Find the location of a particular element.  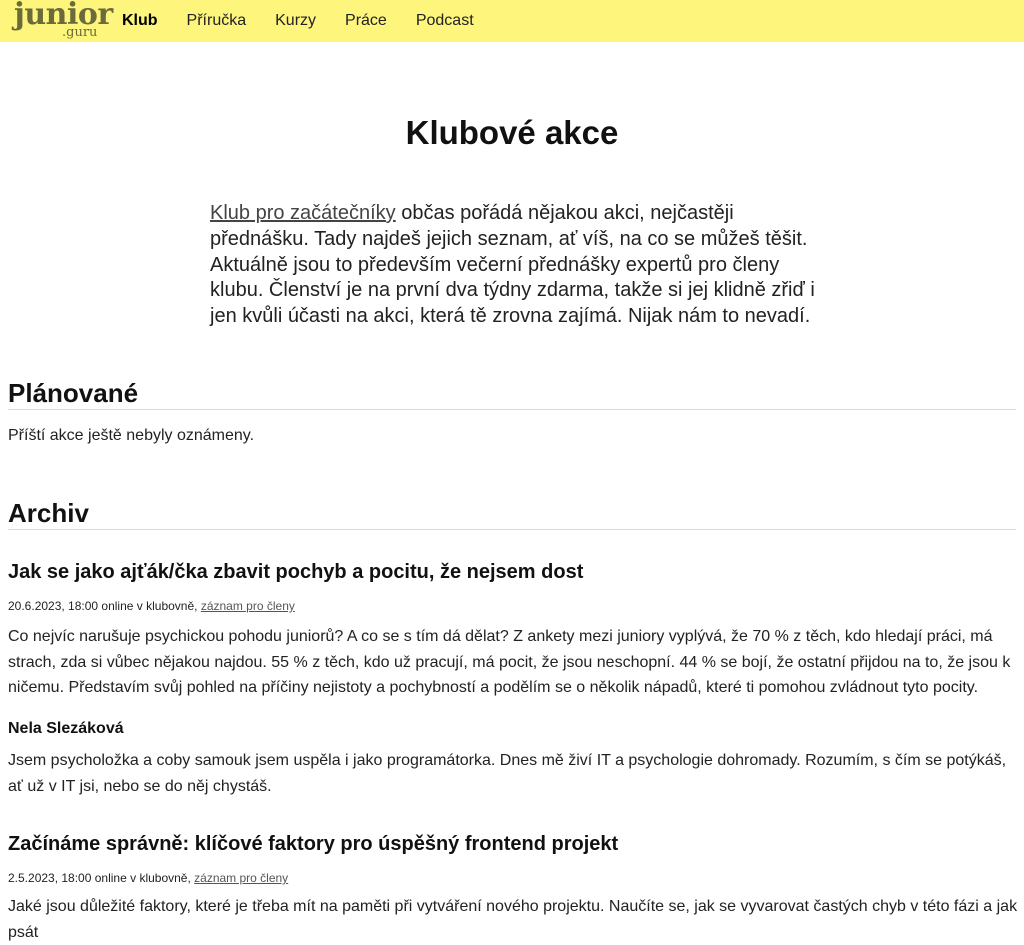

page-title: Klubové akce is located at coordinates (512, 132).